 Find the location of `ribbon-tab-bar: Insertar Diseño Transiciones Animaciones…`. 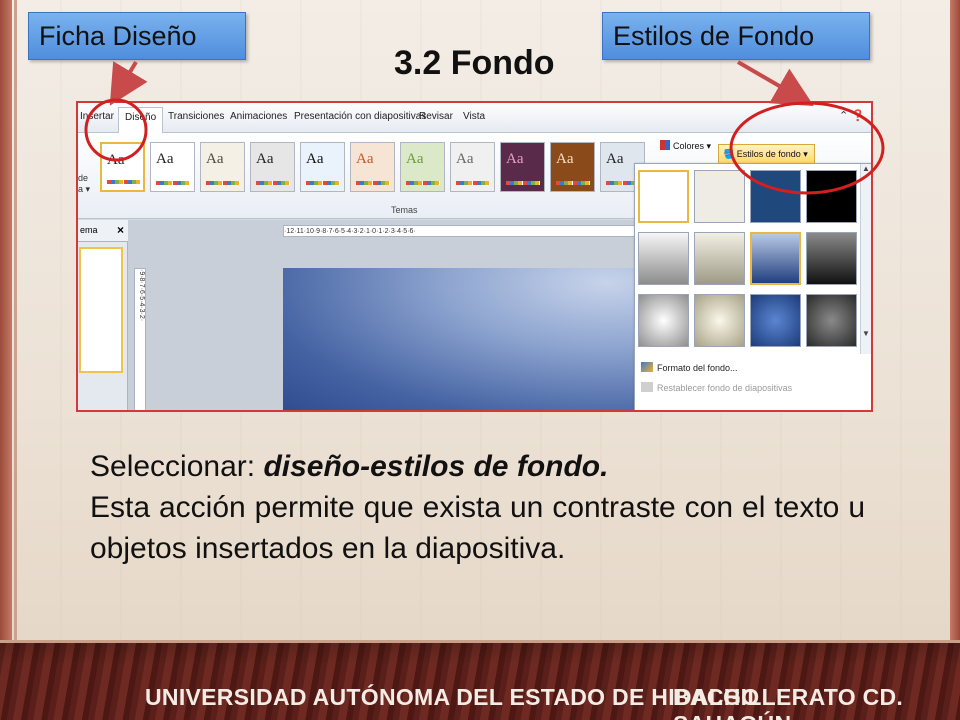

ribbon-tab-bar: Insertar Diseño Transiciones Animaciones… is located at coordinates (474, 118).